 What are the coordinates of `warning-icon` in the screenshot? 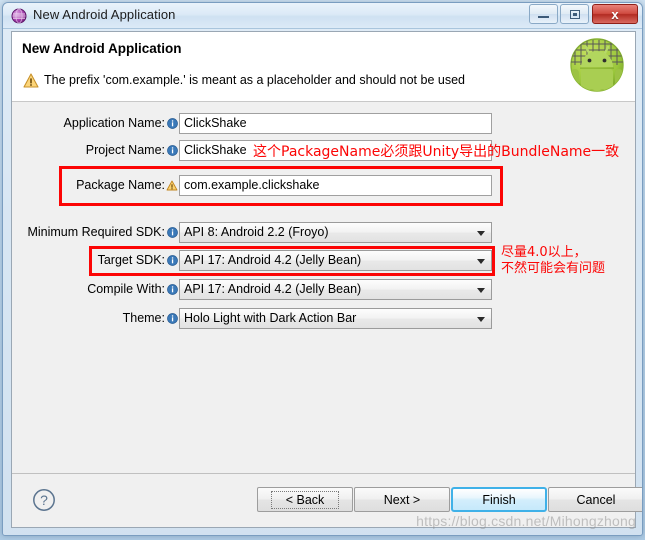 It's located at (172, 185).